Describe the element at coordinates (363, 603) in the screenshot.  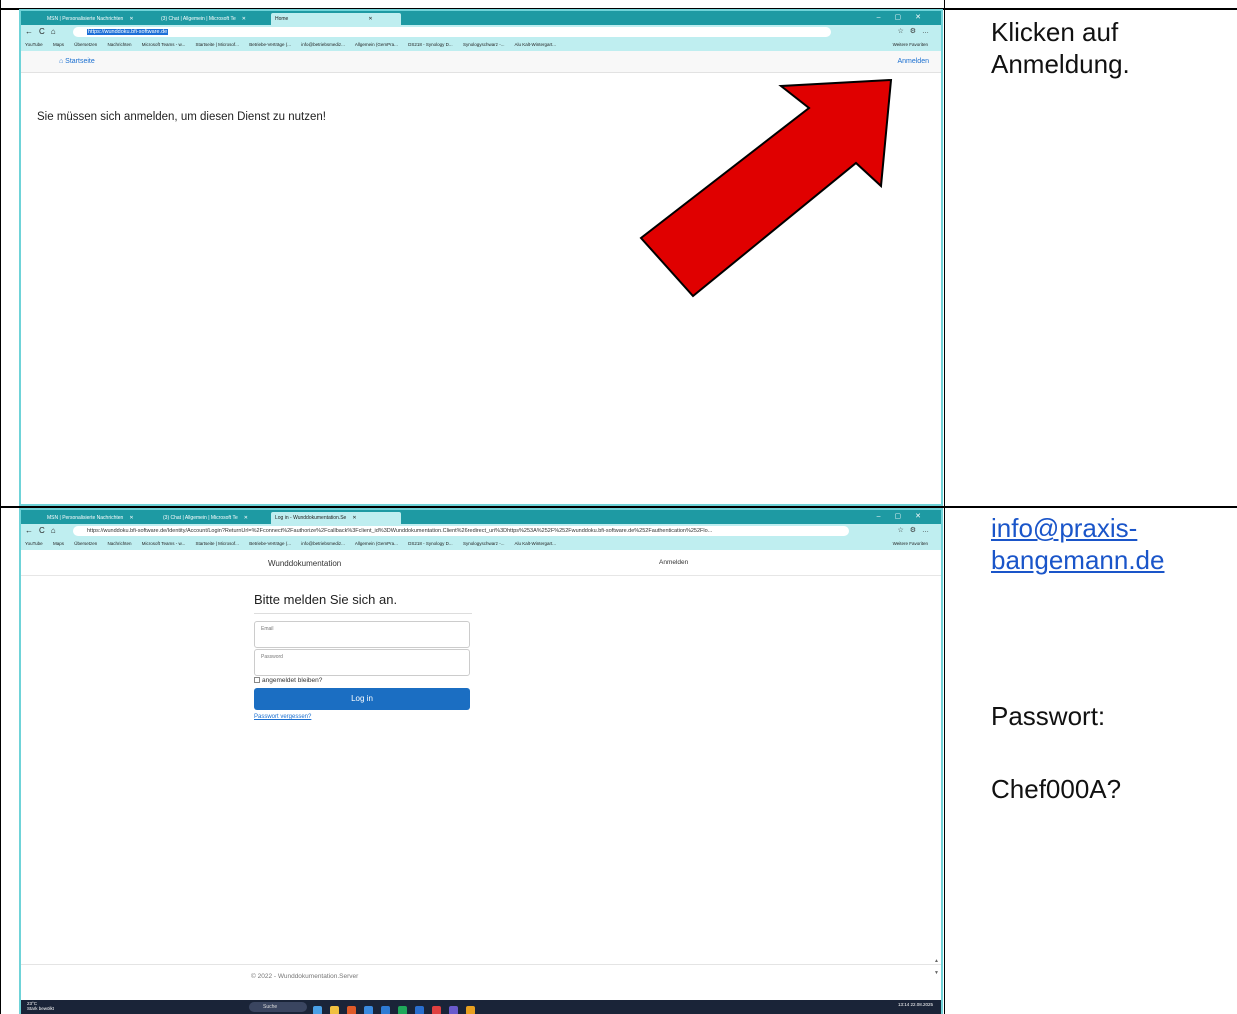
I see `login-heading: Bitte melden Sie sich an.` at that location.